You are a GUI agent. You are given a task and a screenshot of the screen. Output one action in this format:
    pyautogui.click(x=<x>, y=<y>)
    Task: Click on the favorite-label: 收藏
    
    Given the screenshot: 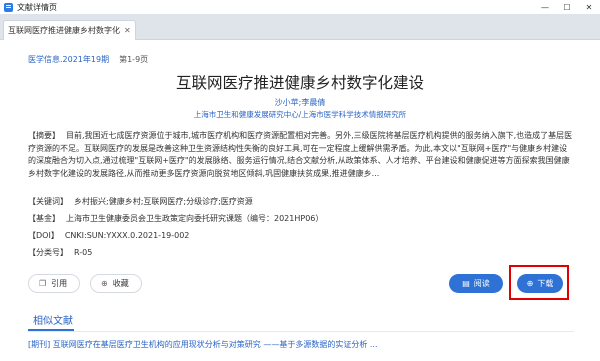 What is the action you would take?
    pyautogui.click(x=120, y=283)
    